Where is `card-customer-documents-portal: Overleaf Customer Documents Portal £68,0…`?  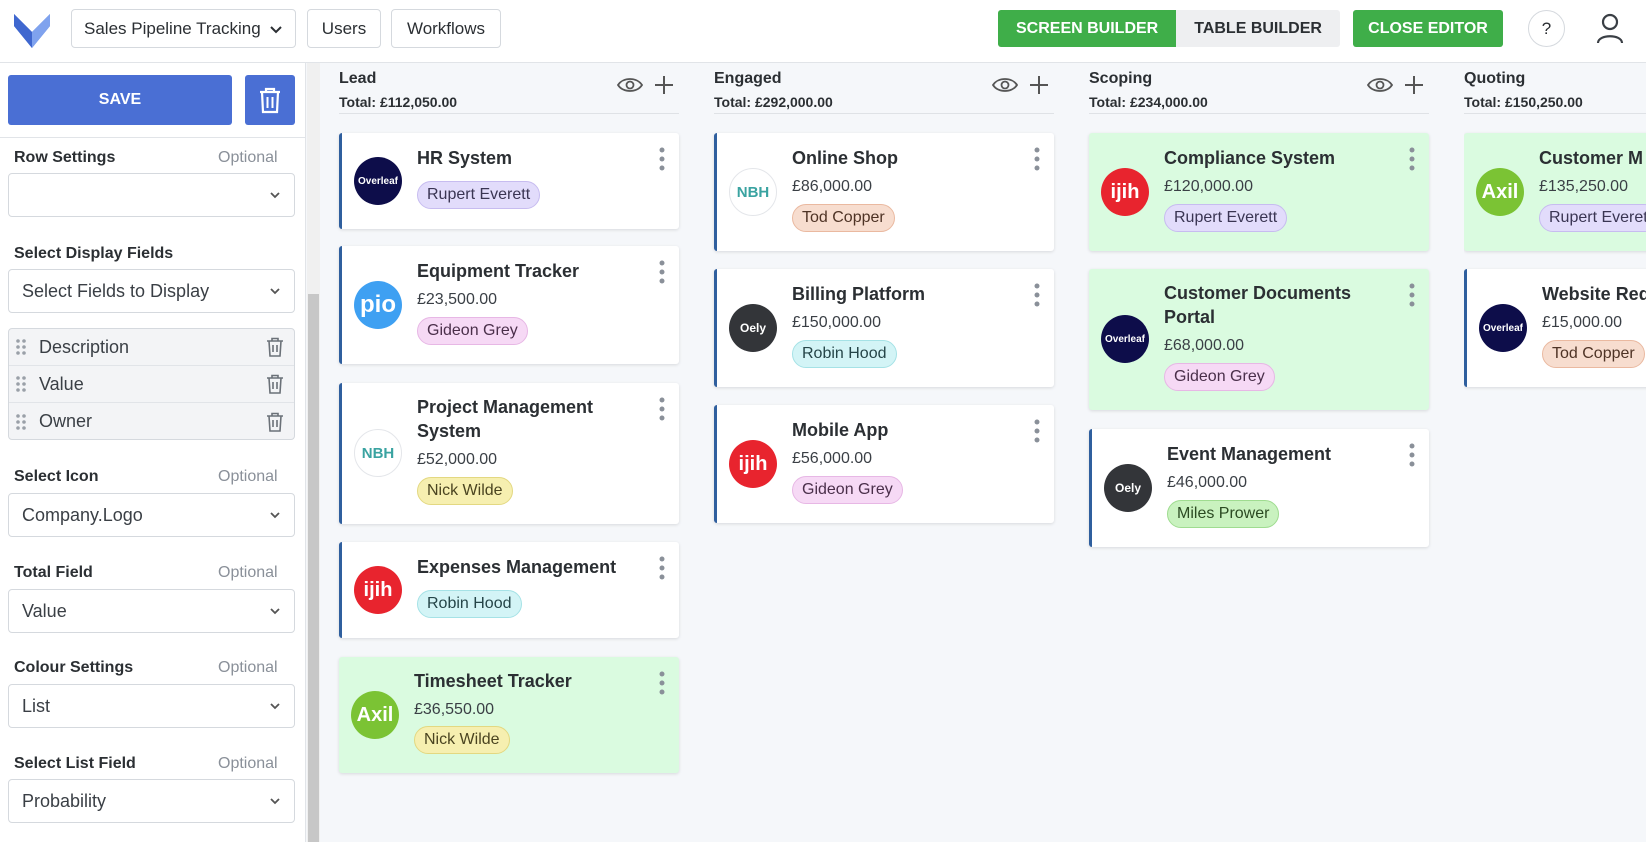 card-customer-documents-portal: Overleaf Customer Documents Portal £68,0… is located at coordinates (1259, 339).